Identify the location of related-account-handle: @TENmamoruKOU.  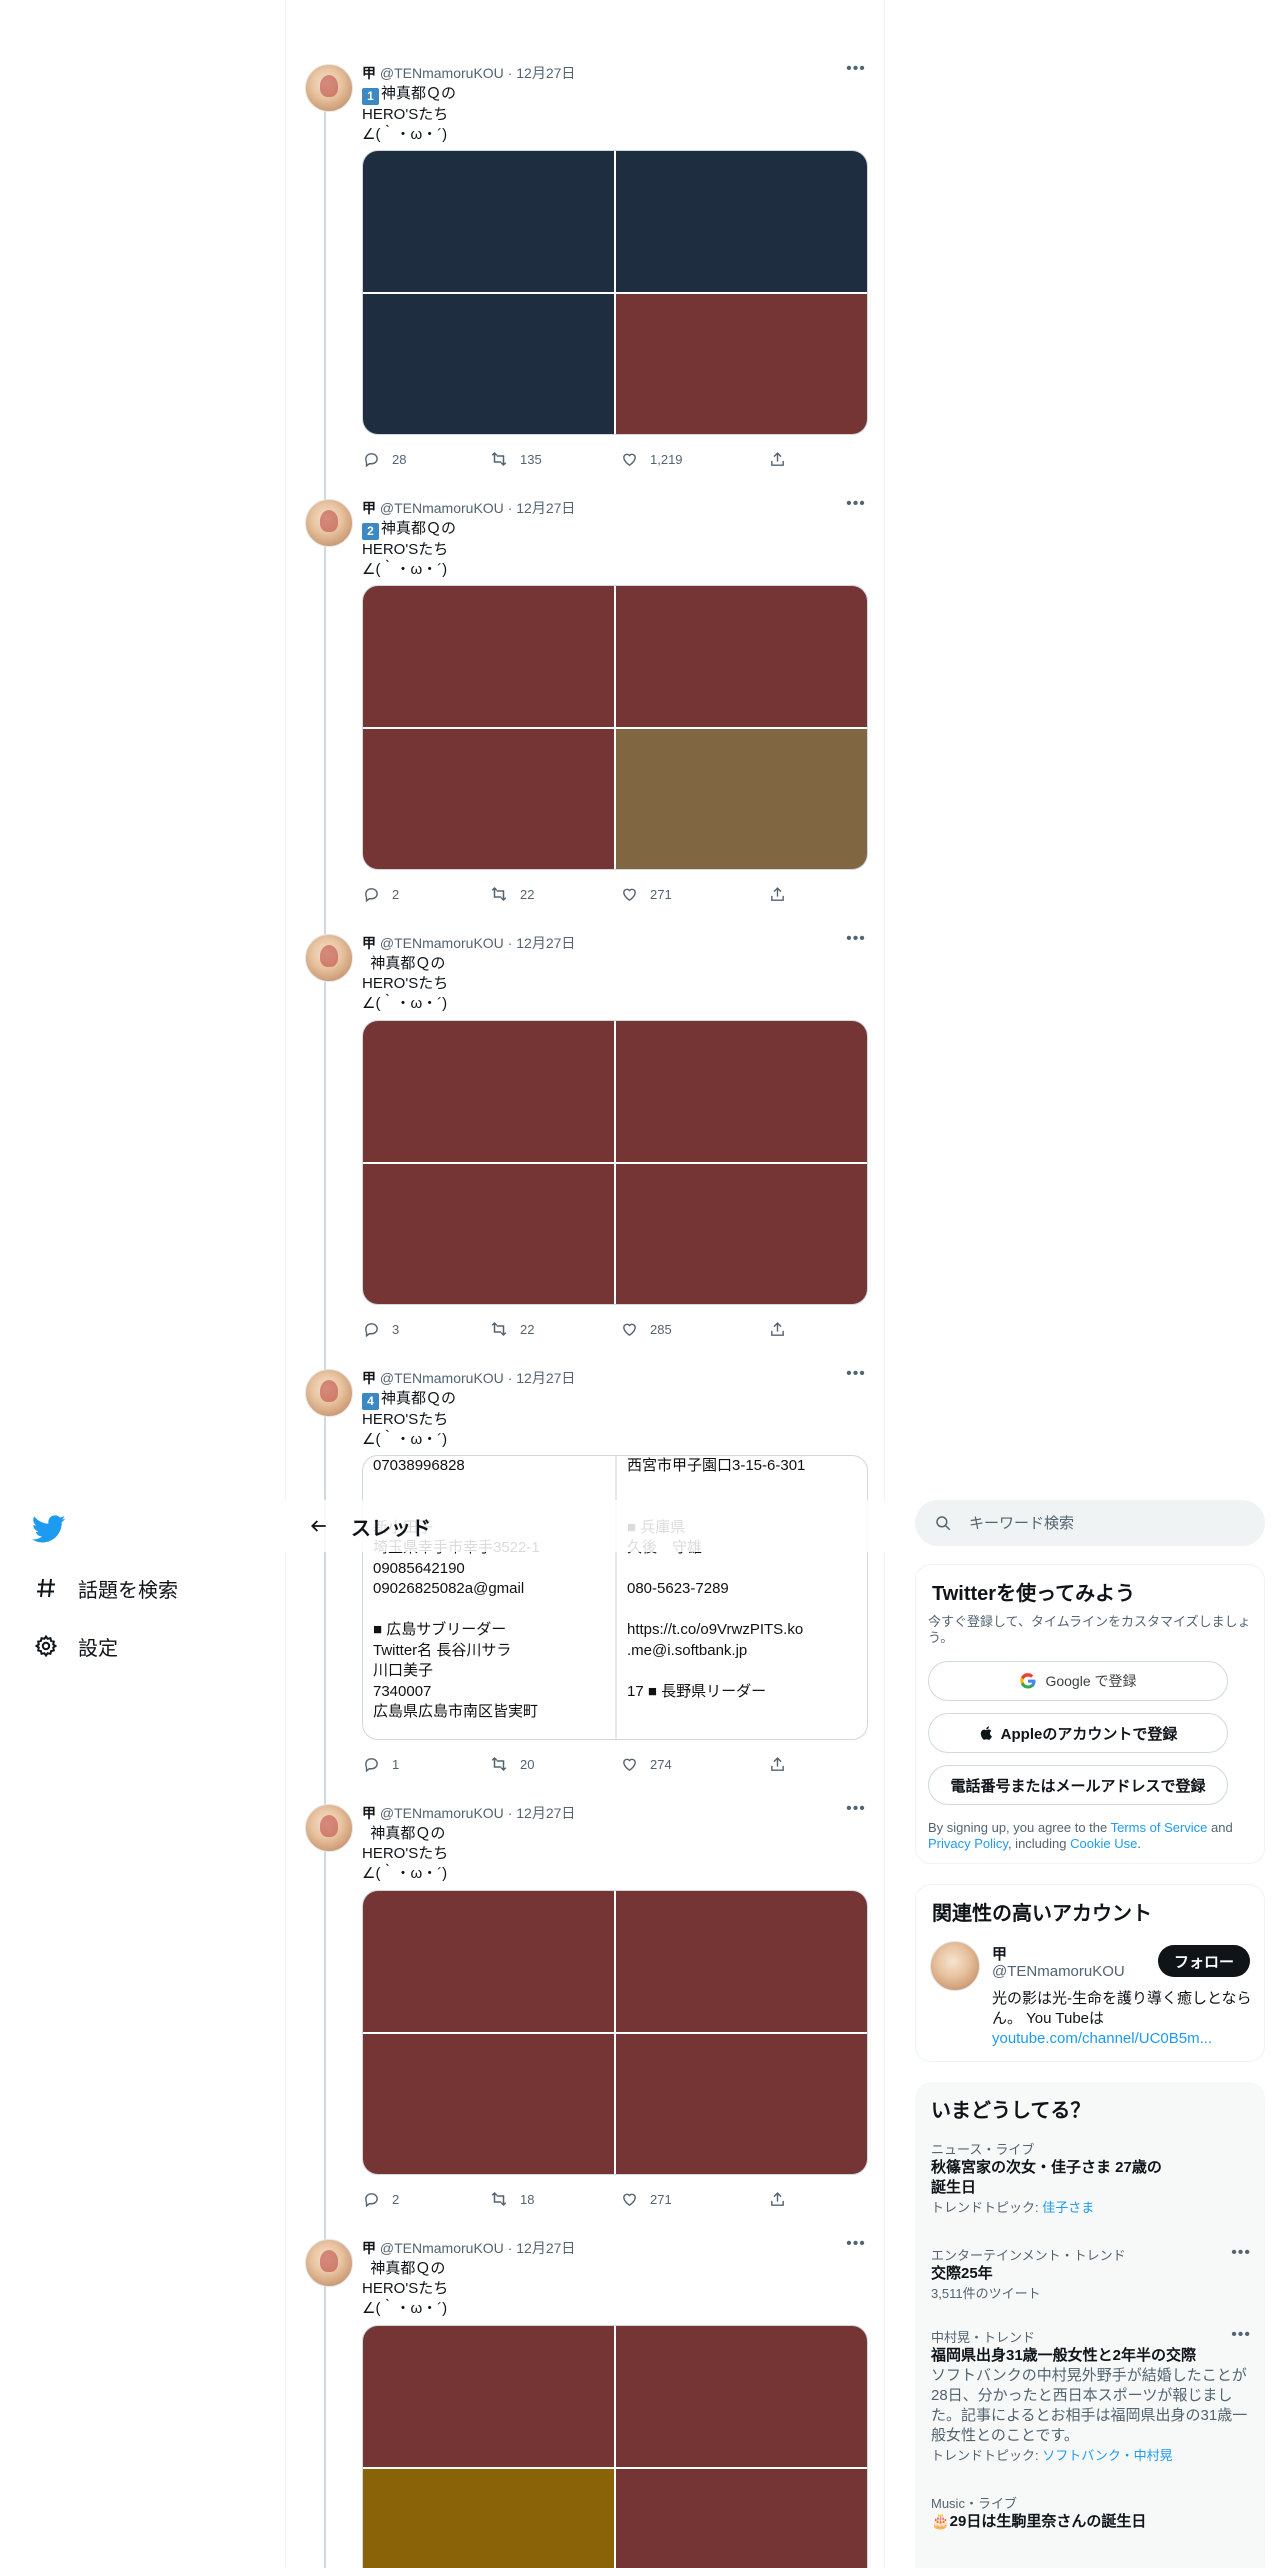
(1058, 1971).